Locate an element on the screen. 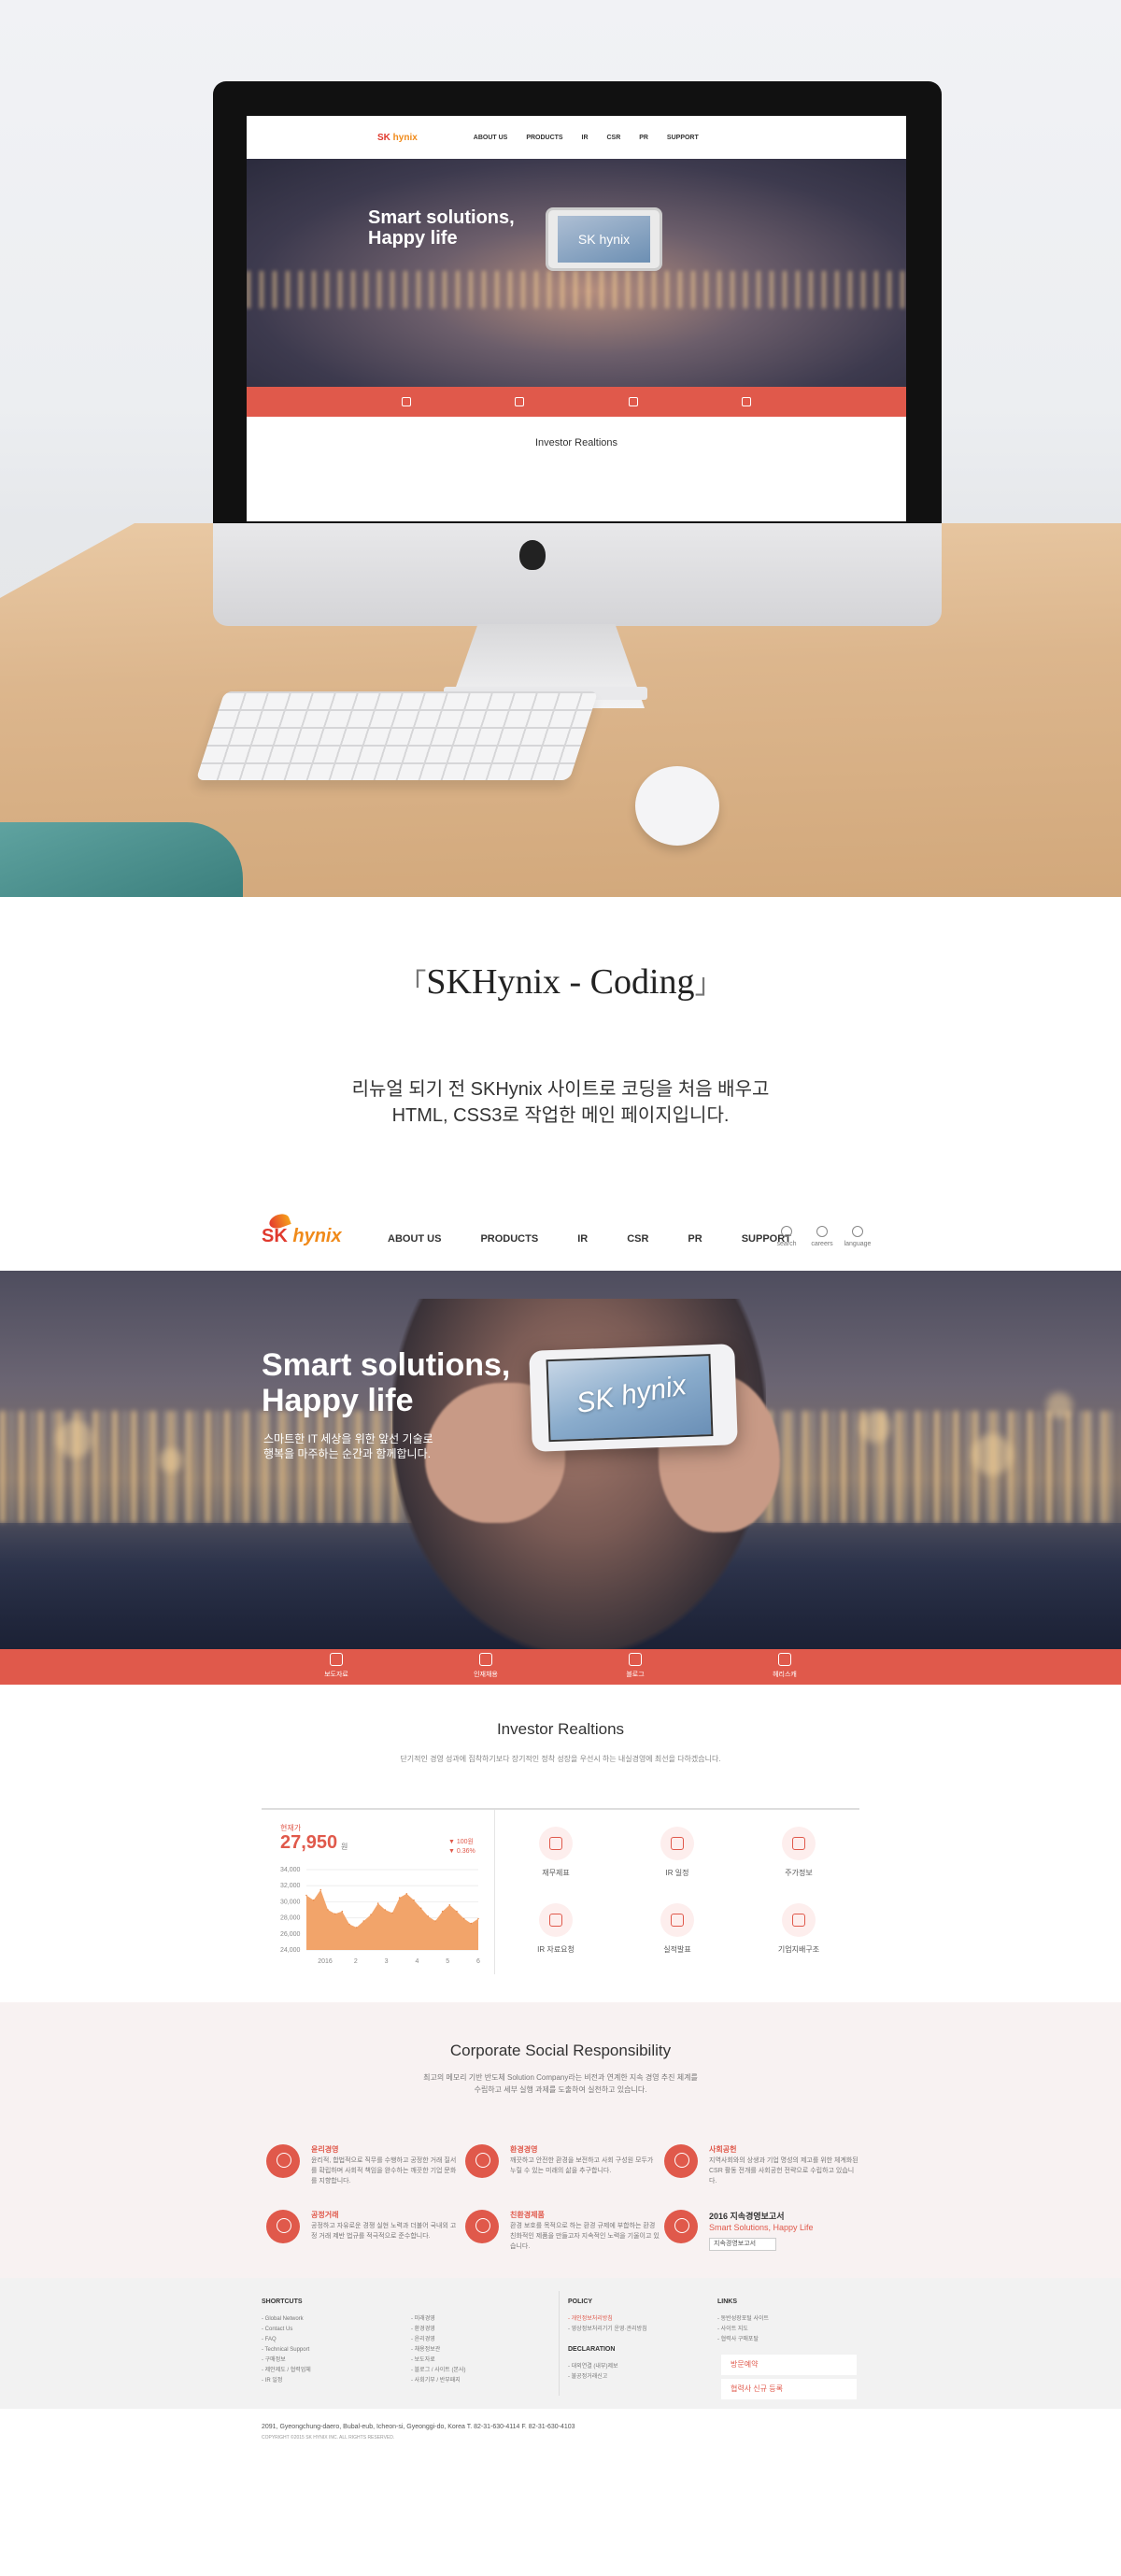  clock-icon is located at coordinates (636, 1659).